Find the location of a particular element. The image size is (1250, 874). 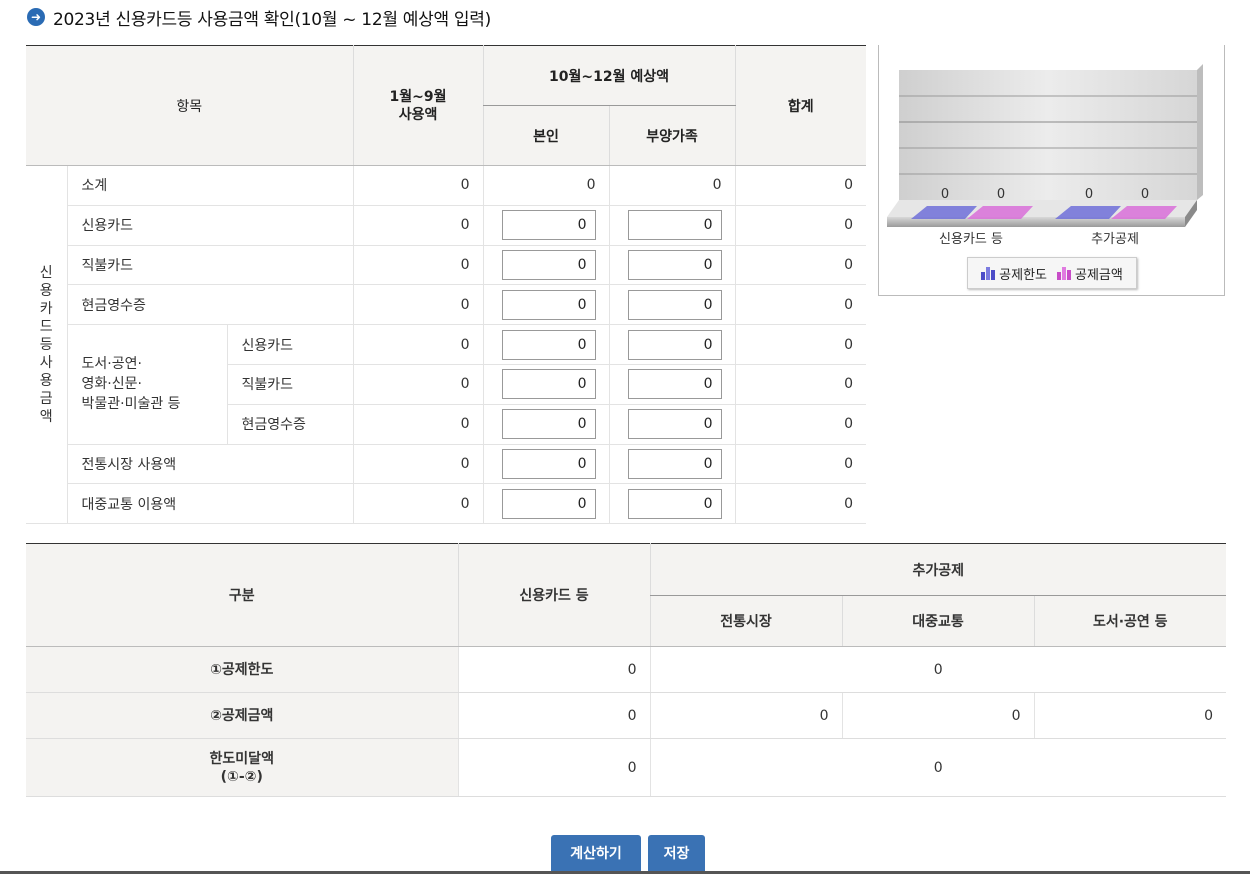

header-oct-dec: 10월~12월 예상액 is located at coordinates (609, 75).